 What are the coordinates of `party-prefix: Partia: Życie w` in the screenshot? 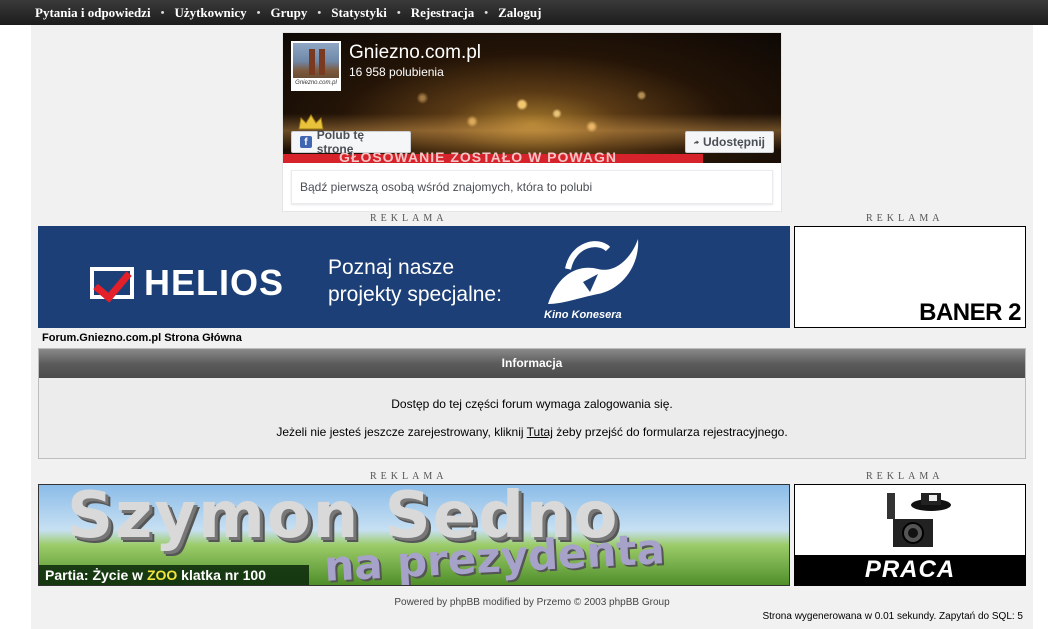 It's located at (96, 575).